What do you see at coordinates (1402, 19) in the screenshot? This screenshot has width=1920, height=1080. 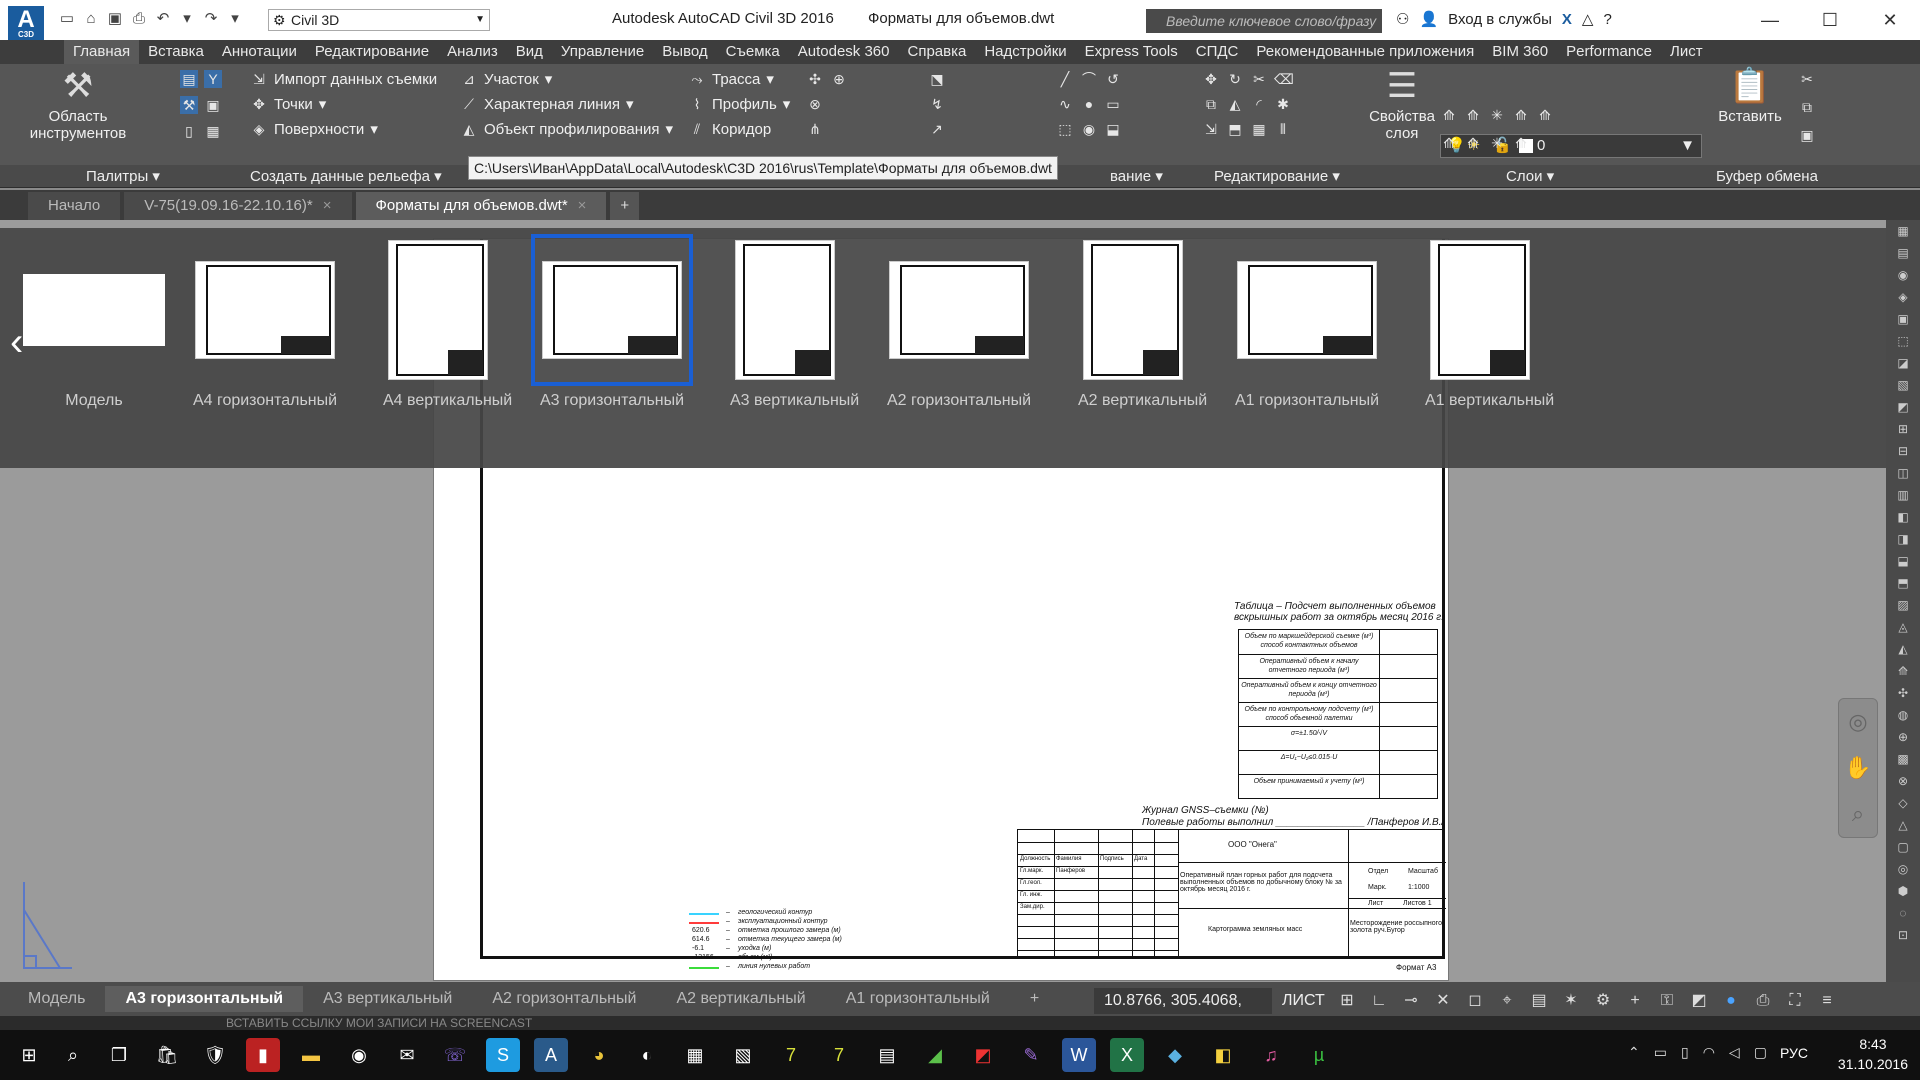 I see `binoculars-icon: ⚇` at bounding box center [1402, 19].